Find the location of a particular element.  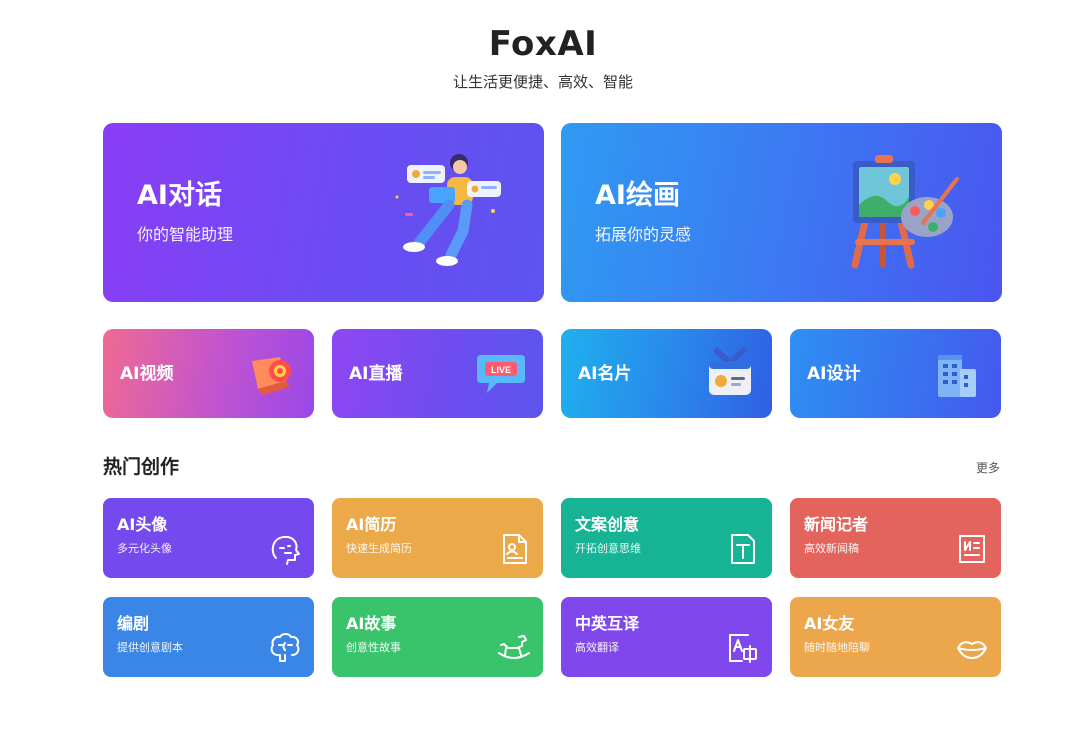

card-title: AI绘画 is located at coordinates (637, 195).